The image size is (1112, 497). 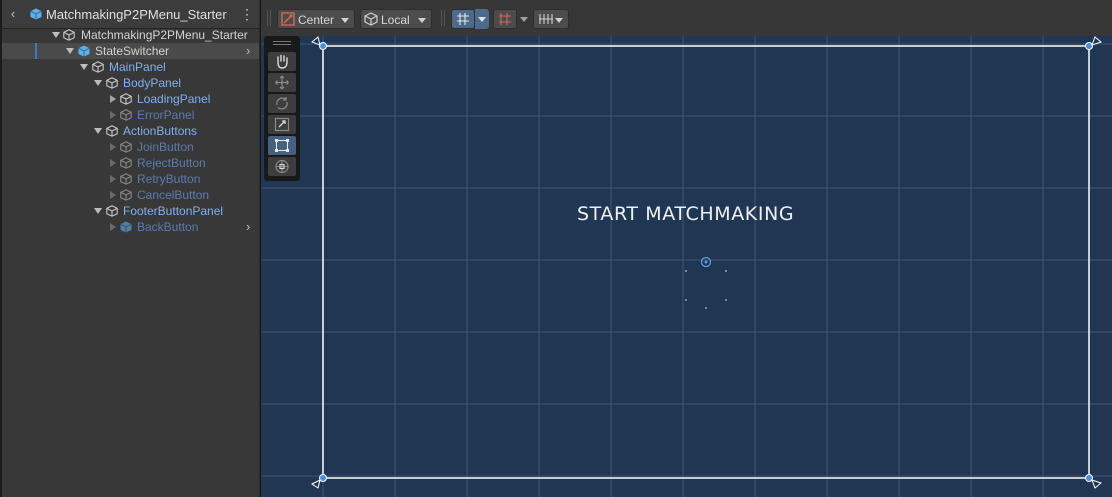 What do you see at coordinates (137, 67) in the screenshot?
I see `tree-item-label: MainPanel` at bounding box center [137, 67].